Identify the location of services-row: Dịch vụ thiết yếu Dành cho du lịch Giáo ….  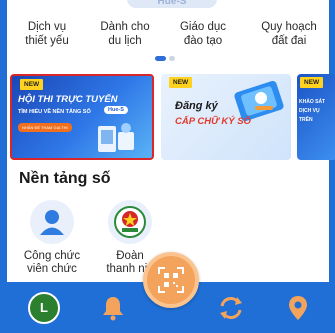
(168, 38).